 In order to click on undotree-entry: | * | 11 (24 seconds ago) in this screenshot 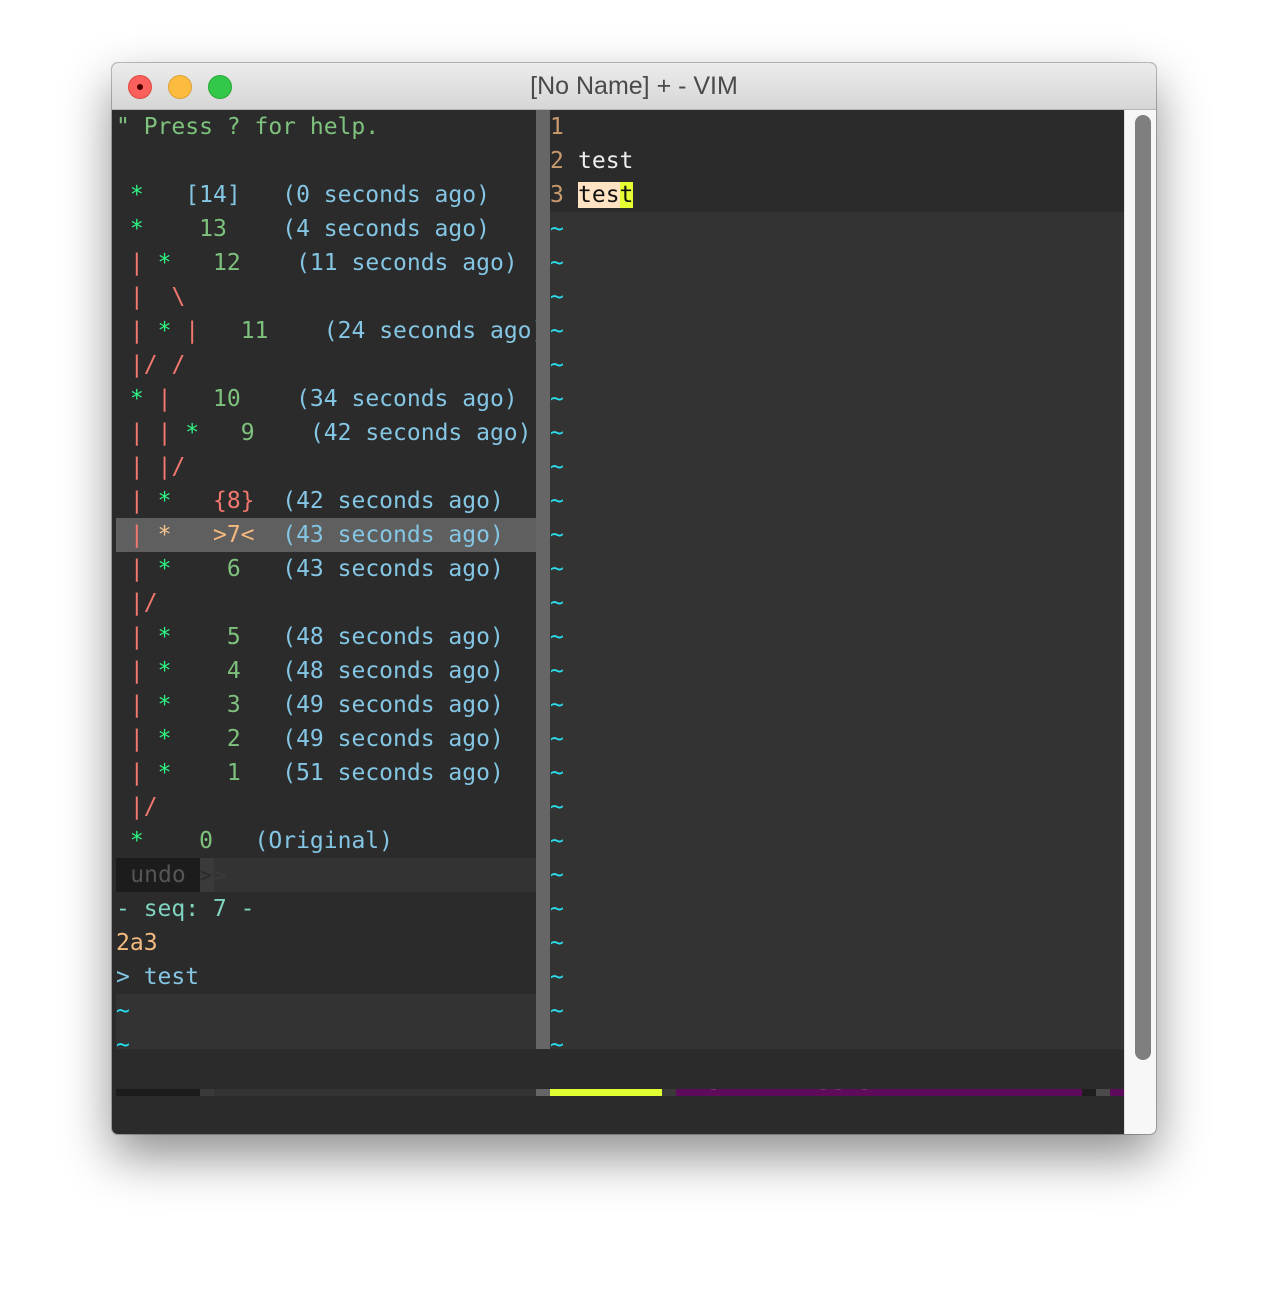, I will do `click(326, 331)`.